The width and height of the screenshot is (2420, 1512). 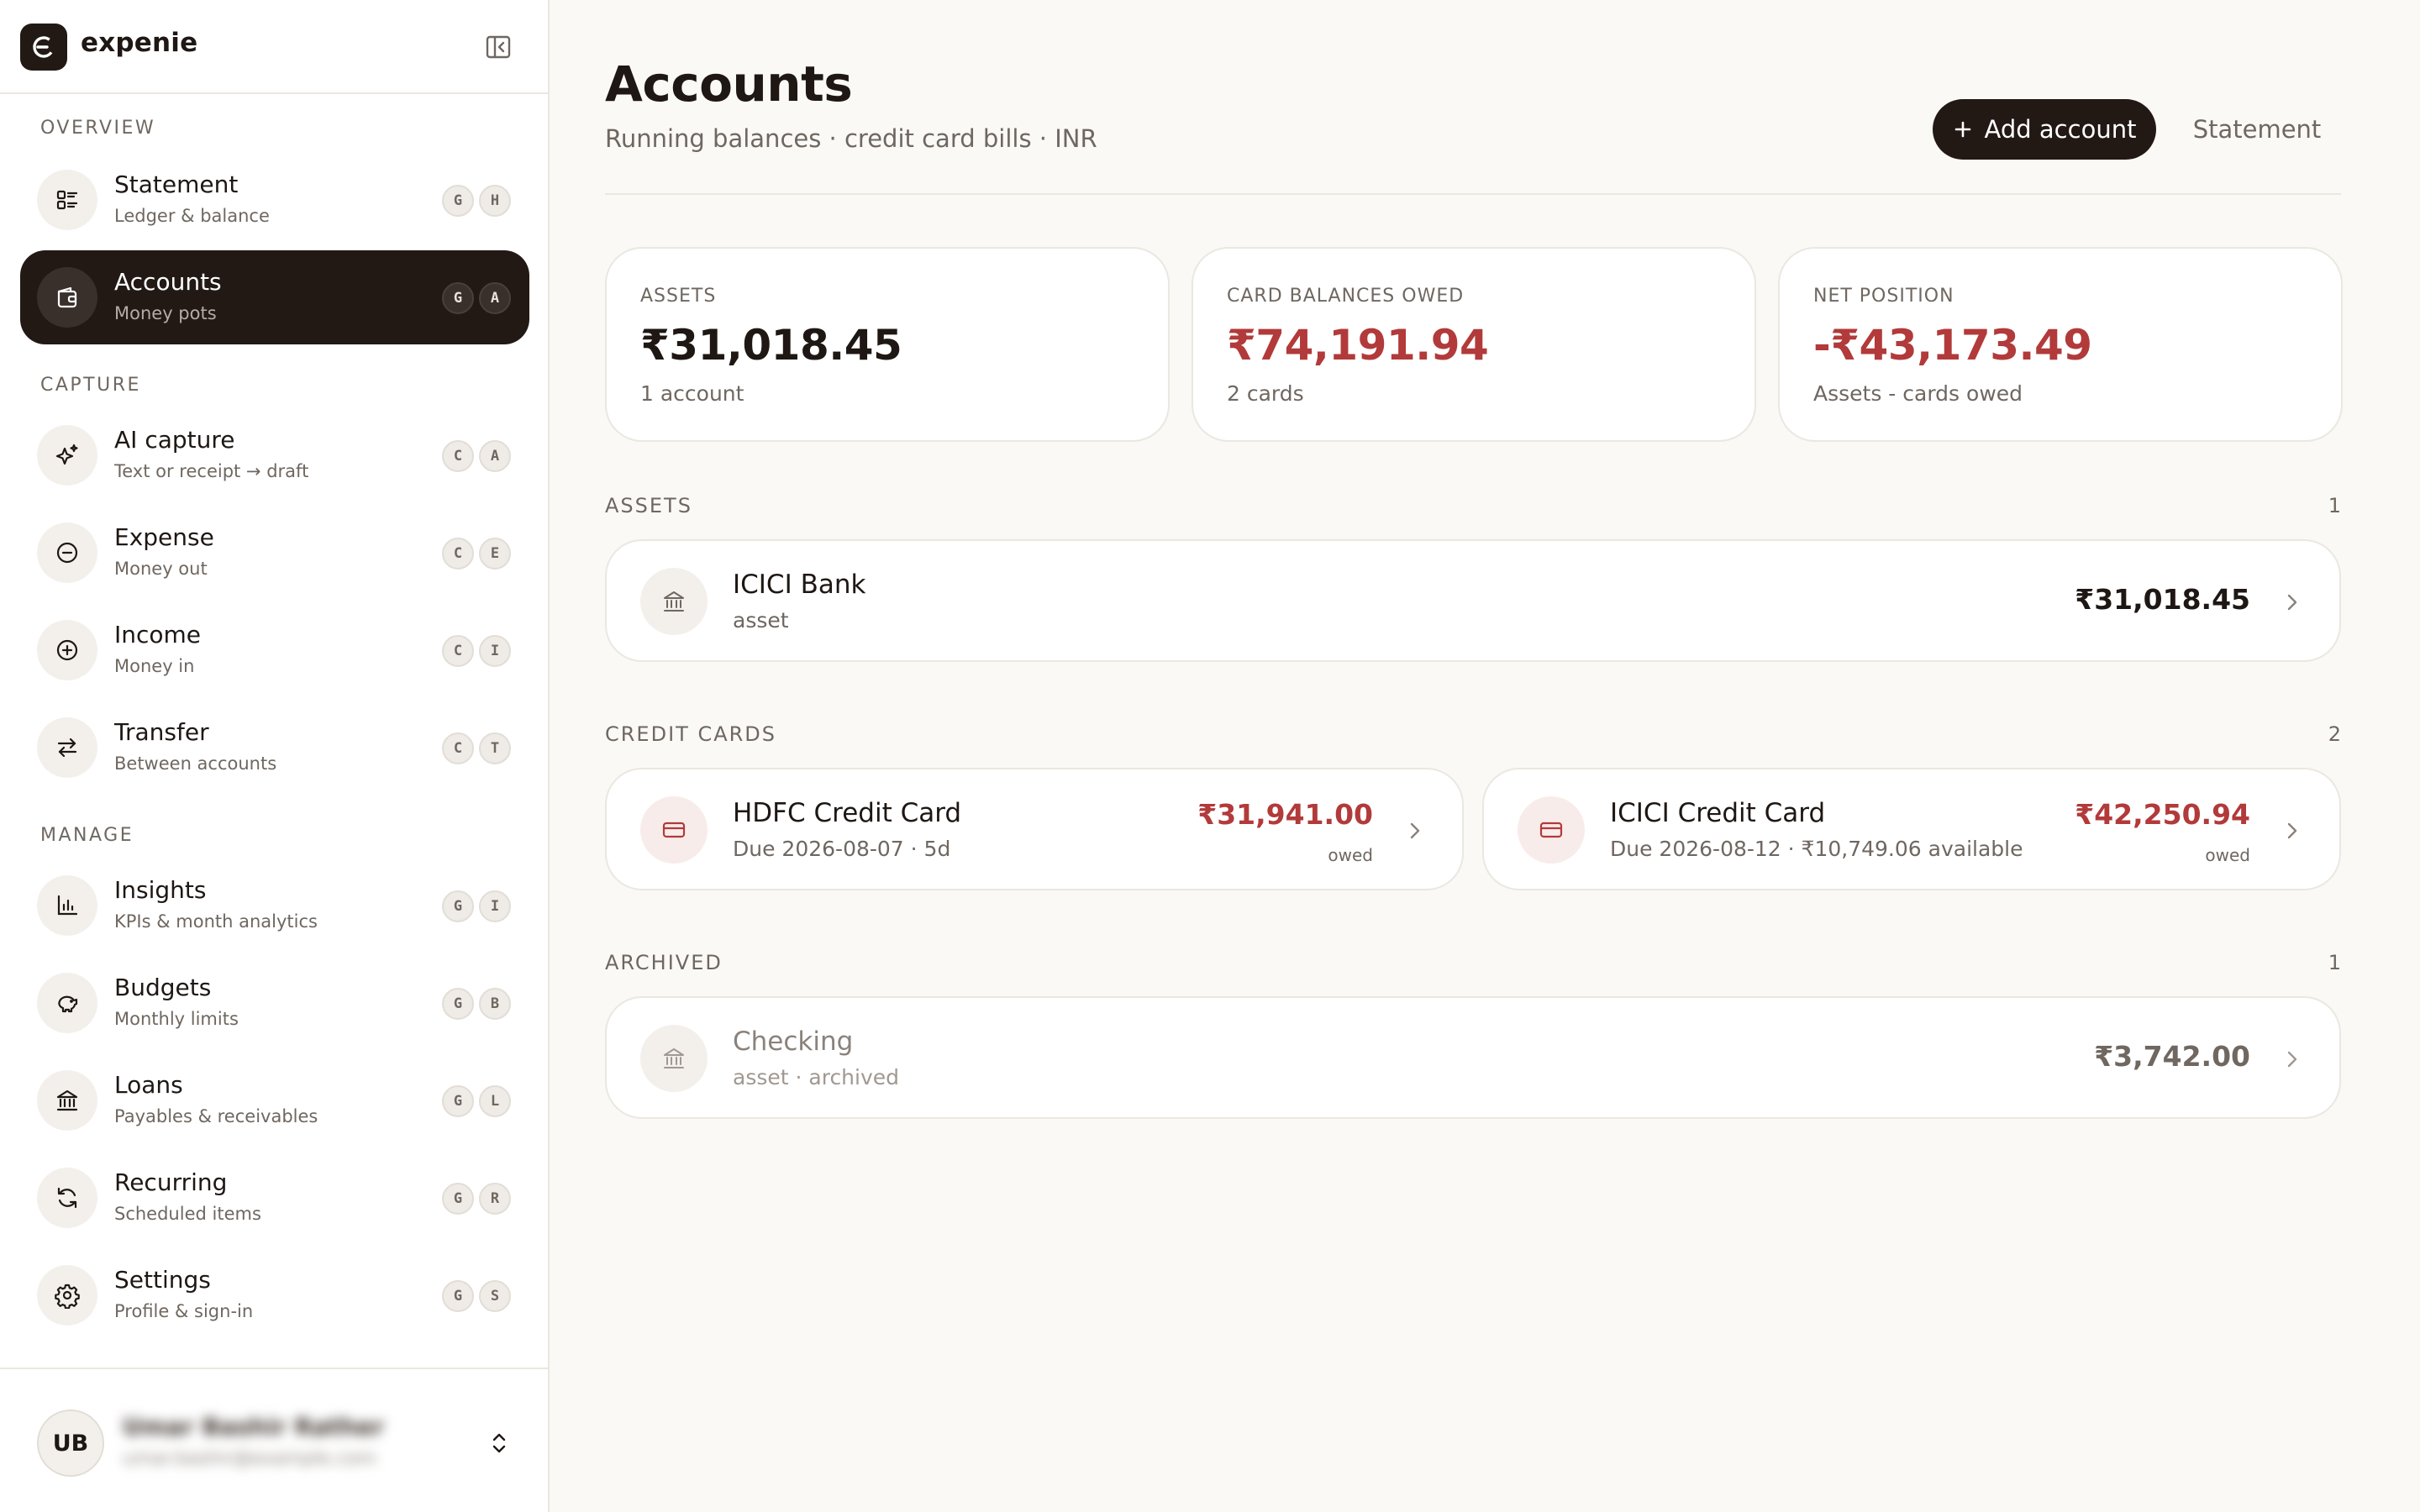 I want to click on sidebar-item-budgets: Budgets Monthly limits G B, so click(x=274, y=1003).